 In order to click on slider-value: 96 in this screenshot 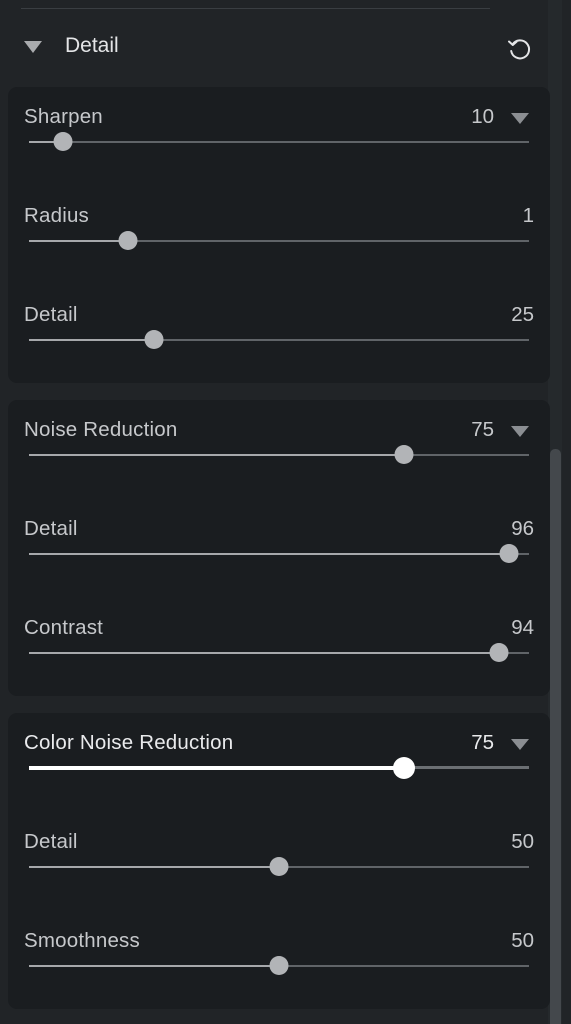, I will do `click(522, 529)`.